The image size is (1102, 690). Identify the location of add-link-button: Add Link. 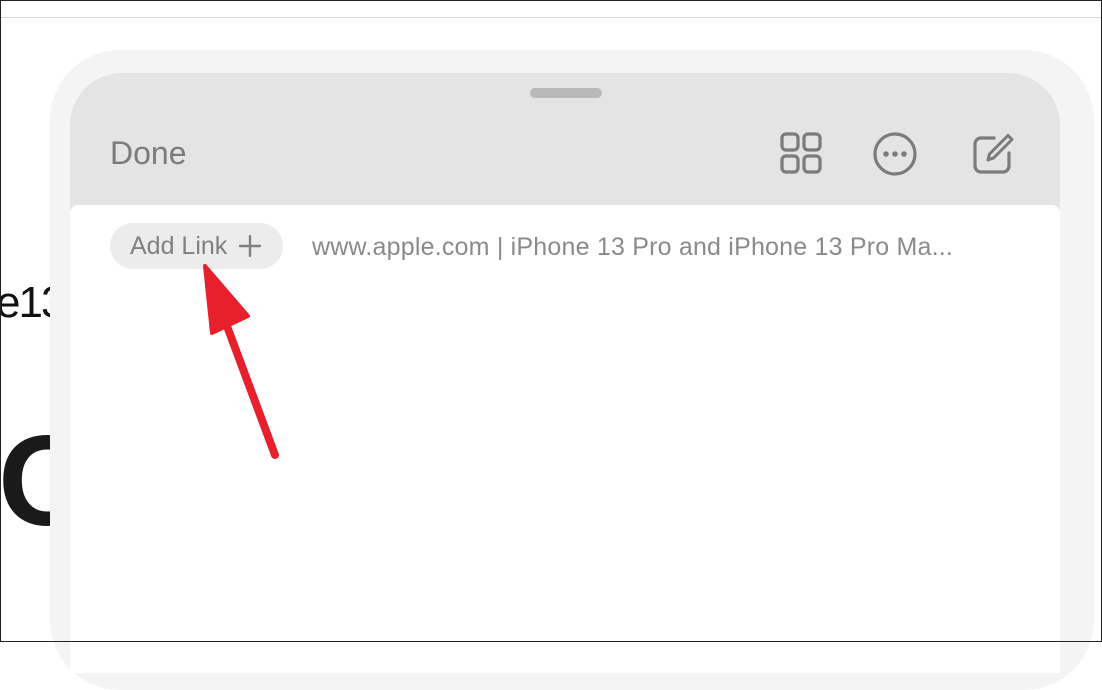
(197, 246).